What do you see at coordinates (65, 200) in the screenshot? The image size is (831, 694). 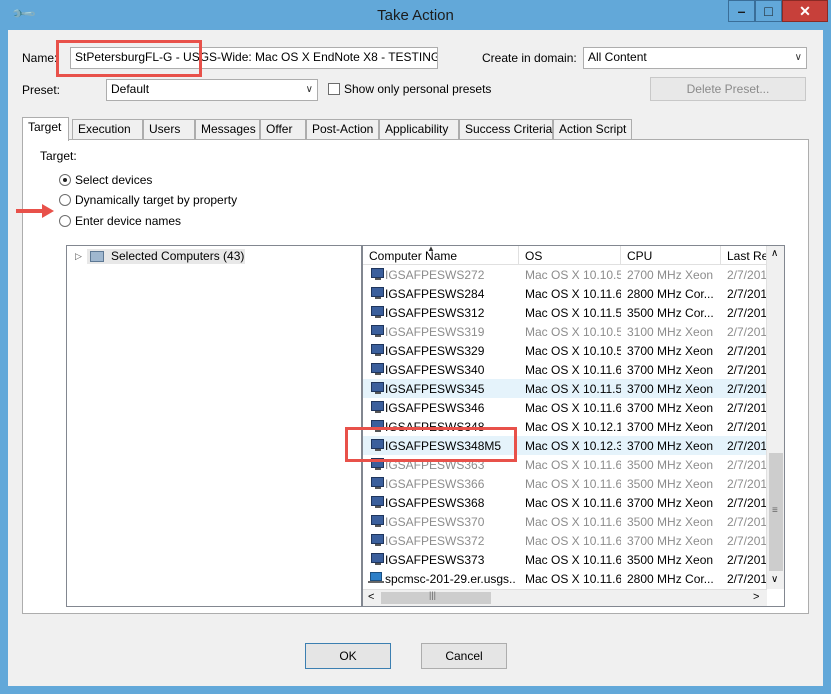 I see `radio-dynamic-target` at bounding box center [65, 200].